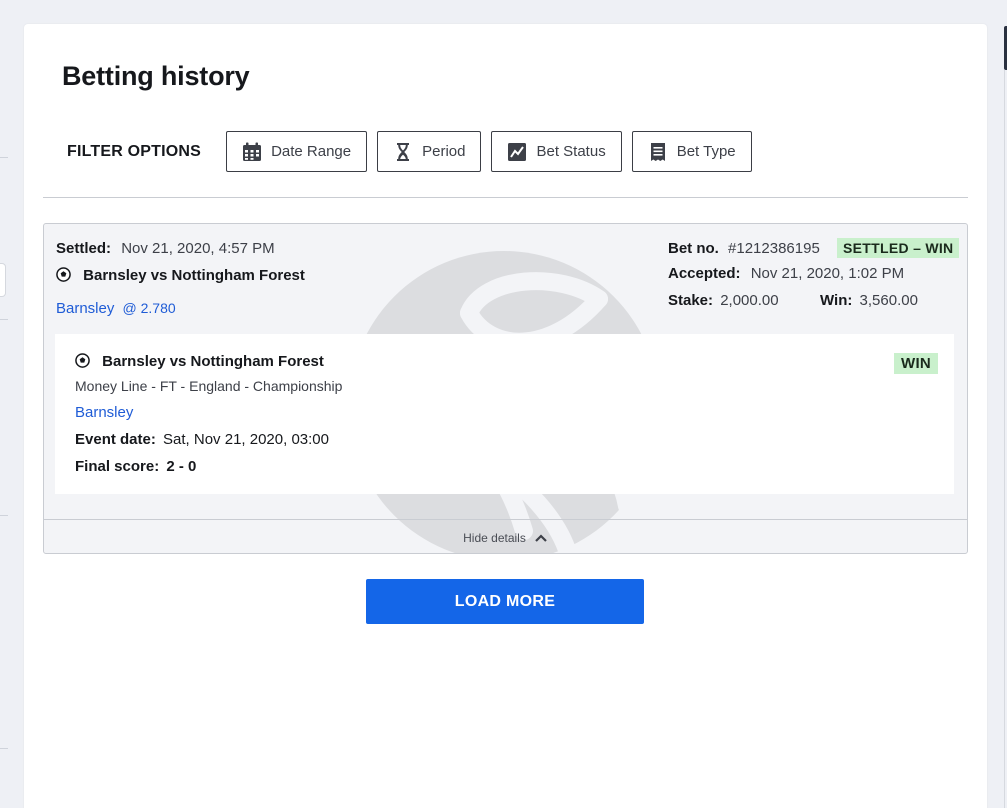 The width and height of the screenshot is (1007, 808). Describe the element at coordinates (252, 151) in the screenshot. I see `calendar-icon` at that location.